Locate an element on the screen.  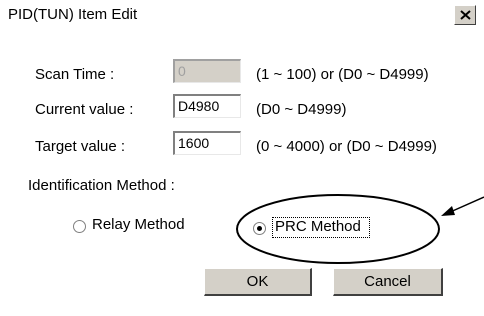
relay-method-label: Relay Method is located at coordinates (138, 224).